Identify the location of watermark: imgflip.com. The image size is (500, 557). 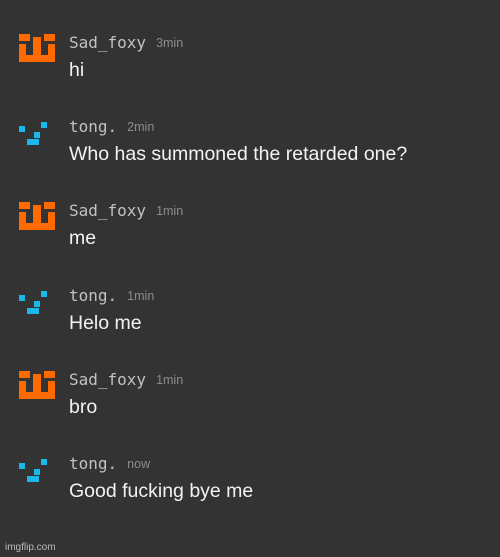
(30, 547).